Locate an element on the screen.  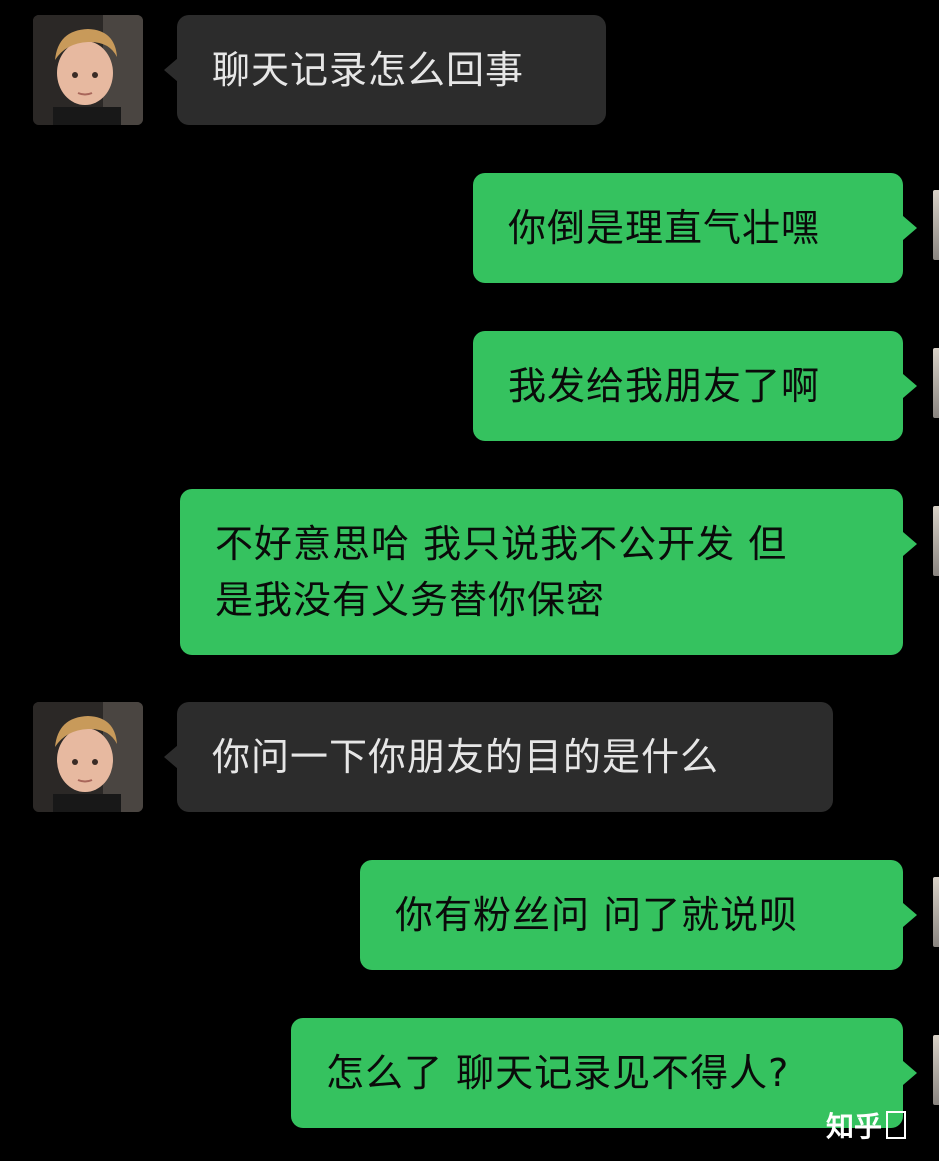
message-text-line: 是我没有义务替你保密 is located at coordinates (410, 600).